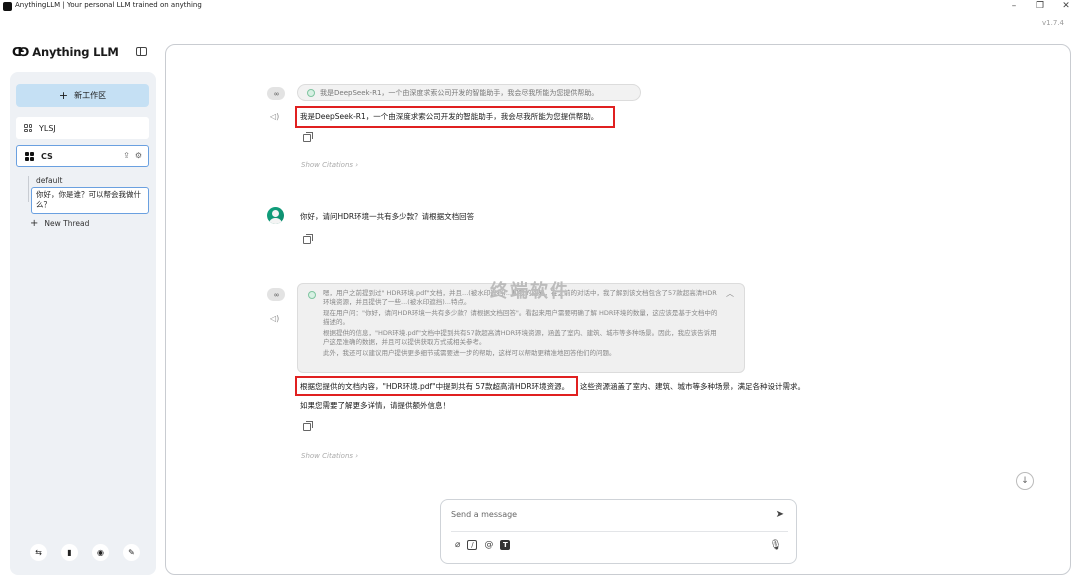 This screenshot has height=581, width=1080. What do you see at coordinates (505, 545) in the screenshot?
I see `text-size-icon: T` at bounding box center [505, 545].